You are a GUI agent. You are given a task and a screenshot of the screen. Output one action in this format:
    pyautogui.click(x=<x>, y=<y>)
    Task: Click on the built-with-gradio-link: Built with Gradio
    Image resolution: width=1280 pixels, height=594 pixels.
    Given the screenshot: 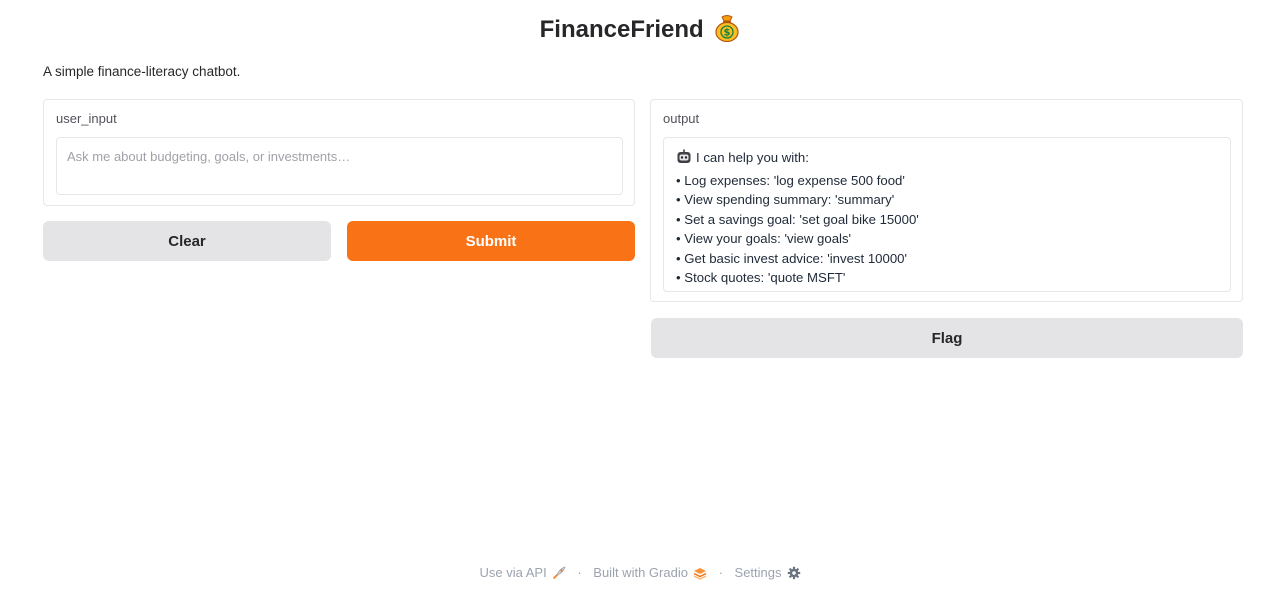 What is the action you would take?
    pyautogui.click(x=650, y=572)
    